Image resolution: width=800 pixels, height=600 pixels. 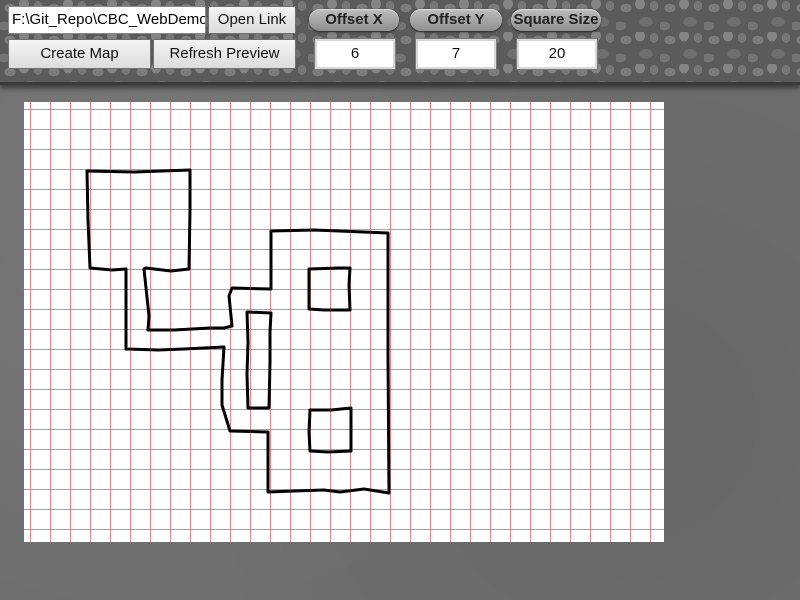 I want to click on square-size-input: 20, so click(x=557, y=54).